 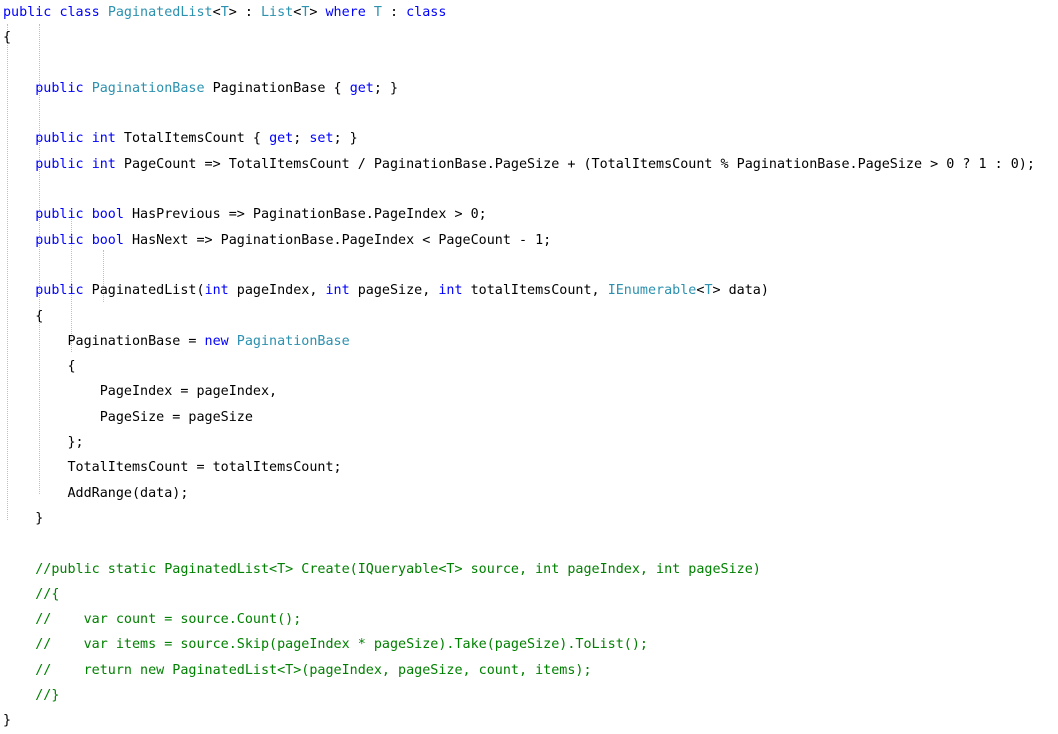 What do you see at coordinates (535, 291) in the screenshot?
I see `code-token-pln: totalItemsCount,` at bounding box center [535, 291].